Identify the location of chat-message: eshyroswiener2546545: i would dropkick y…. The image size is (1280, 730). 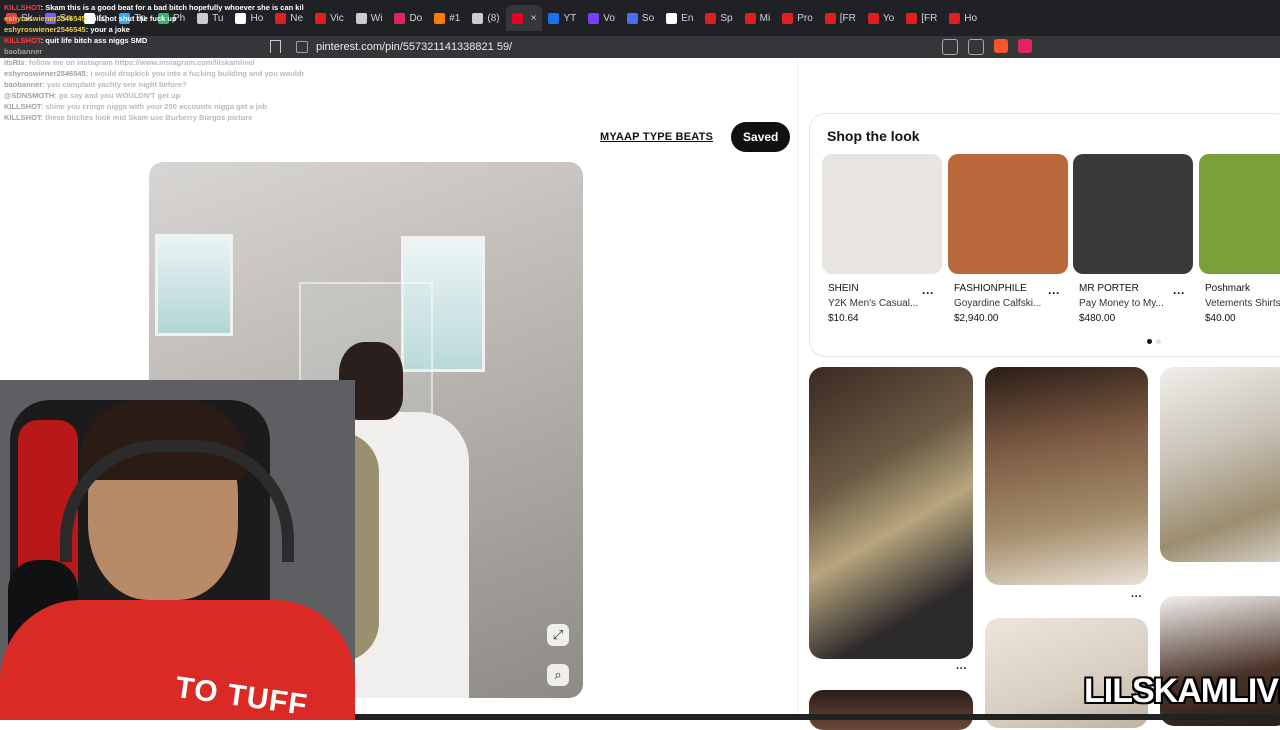
(154, 73).